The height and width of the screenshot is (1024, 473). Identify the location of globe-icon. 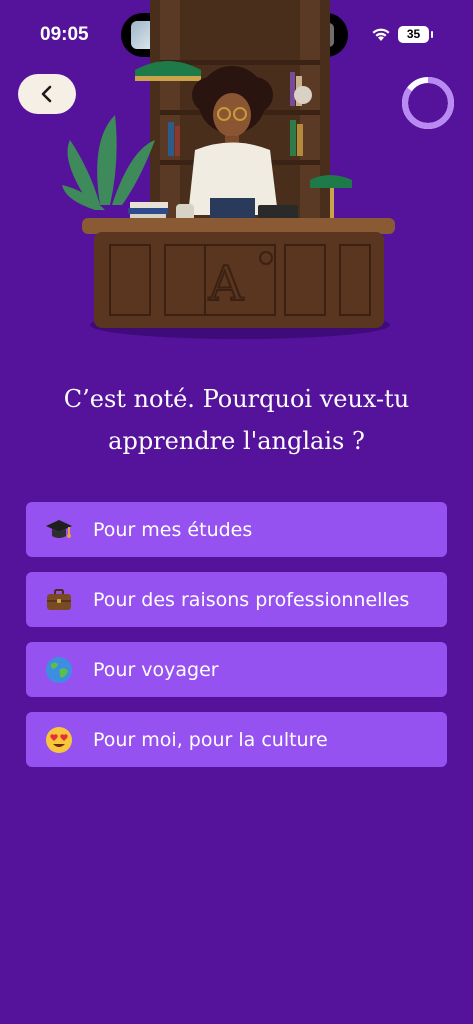
(59, 670).